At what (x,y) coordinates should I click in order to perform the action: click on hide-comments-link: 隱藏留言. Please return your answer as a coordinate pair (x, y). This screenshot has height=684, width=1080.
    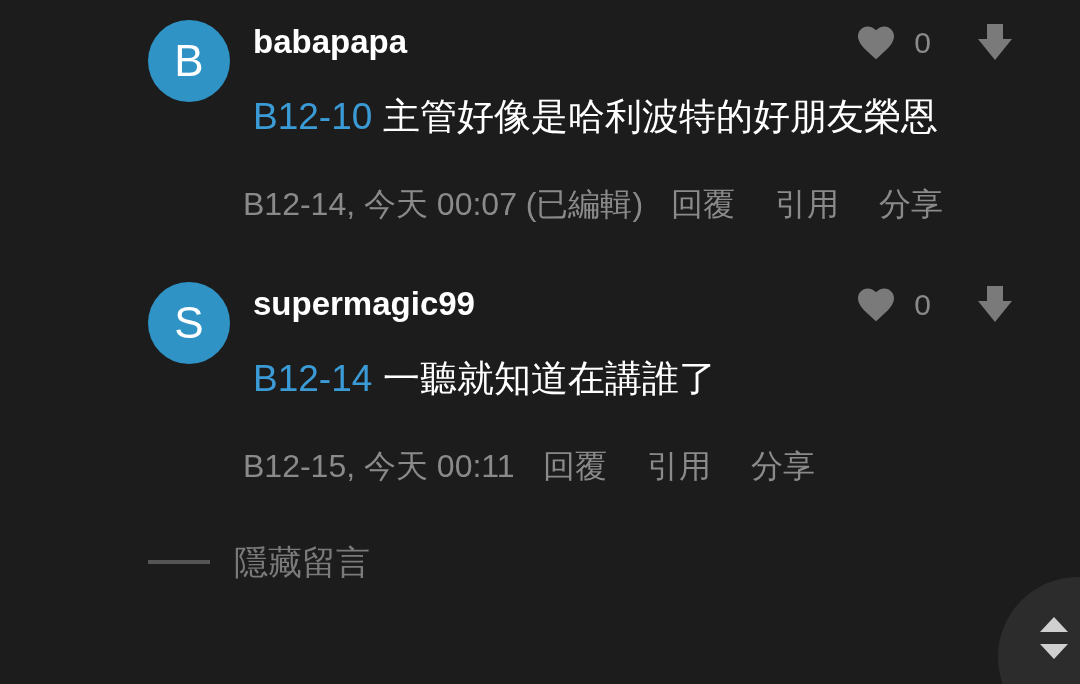
    Looking at the image, I should click on (302, 562).